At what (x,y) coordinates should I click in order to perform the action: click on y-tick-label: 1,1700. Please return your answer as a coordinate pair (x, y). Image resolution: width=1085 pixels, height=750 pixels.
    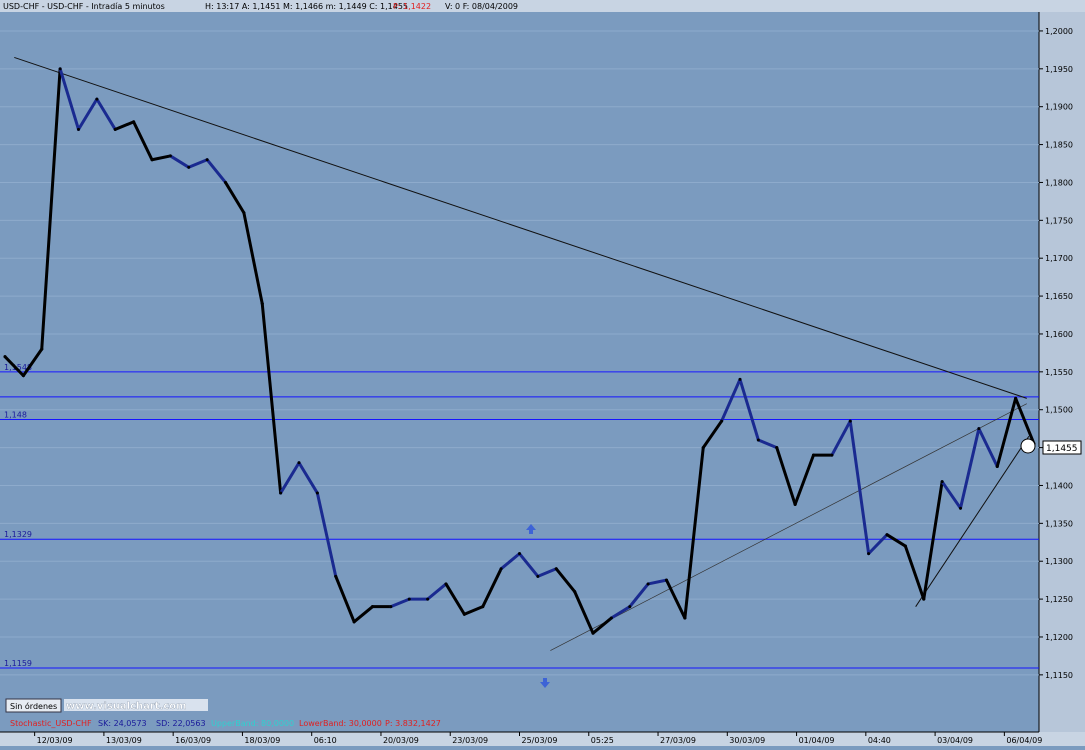
    Looking at the image, I should click on (1059, 258).